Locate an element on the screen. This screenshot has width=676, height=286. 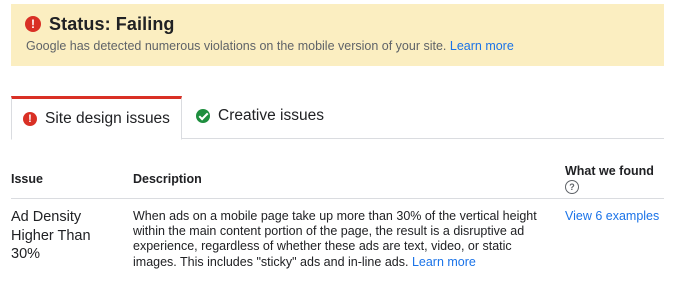
description-learn-more-link: Learn more is located at coordinates (444, 262).